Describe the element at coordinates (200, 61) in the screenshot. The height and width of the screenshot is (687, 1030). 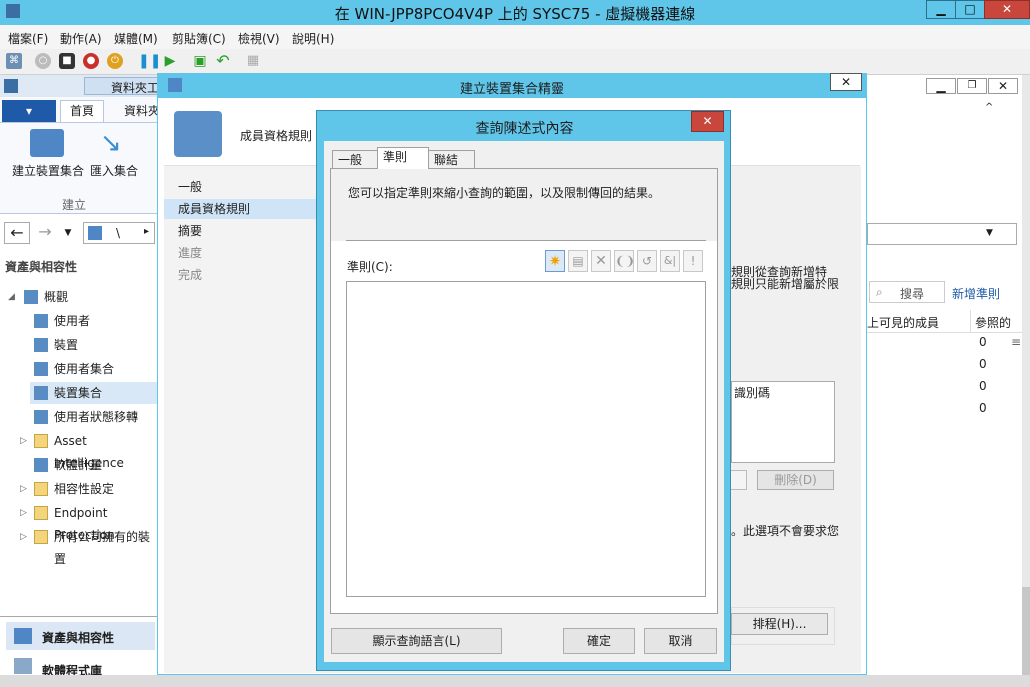
I see `checkpoint-icon: ▣` at that location.